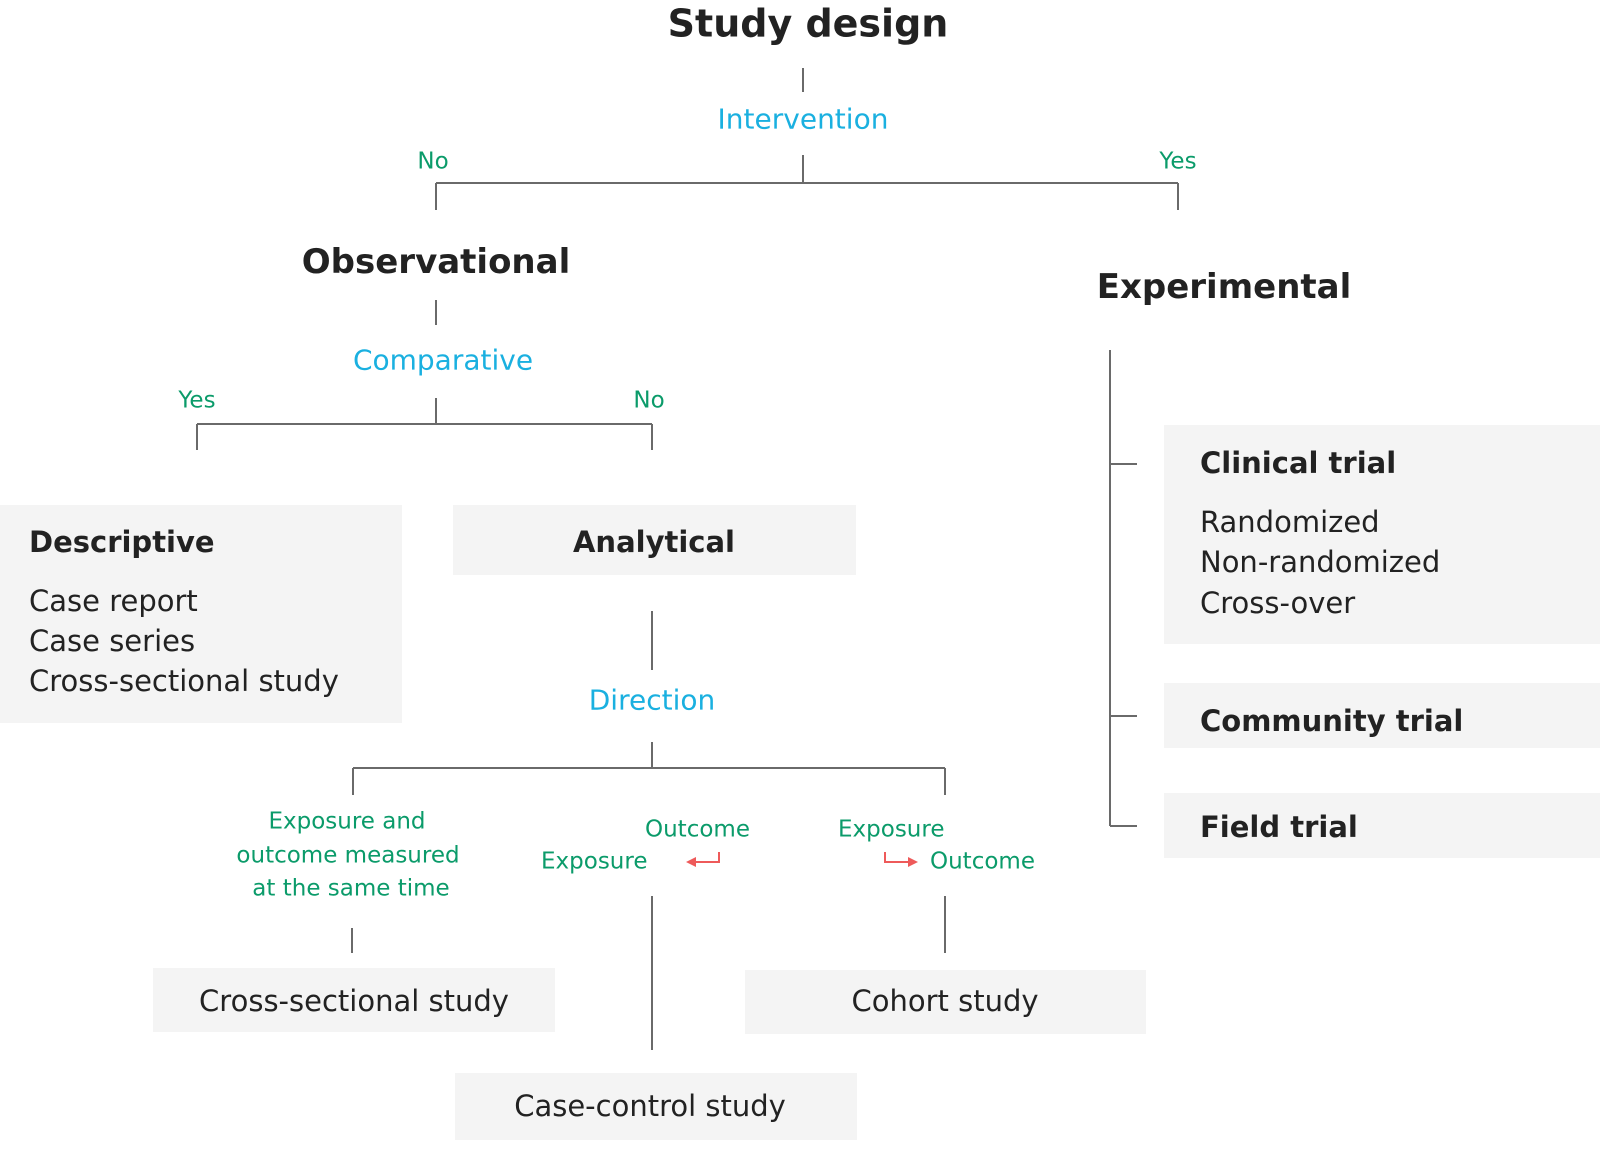 Image resolution: width=1600 pixels, height=1164 pixels. What do you see at coordinates (803, 119) in the screenshot?
I see `intervention-question: Intervention` at bounding box center [803, 119].